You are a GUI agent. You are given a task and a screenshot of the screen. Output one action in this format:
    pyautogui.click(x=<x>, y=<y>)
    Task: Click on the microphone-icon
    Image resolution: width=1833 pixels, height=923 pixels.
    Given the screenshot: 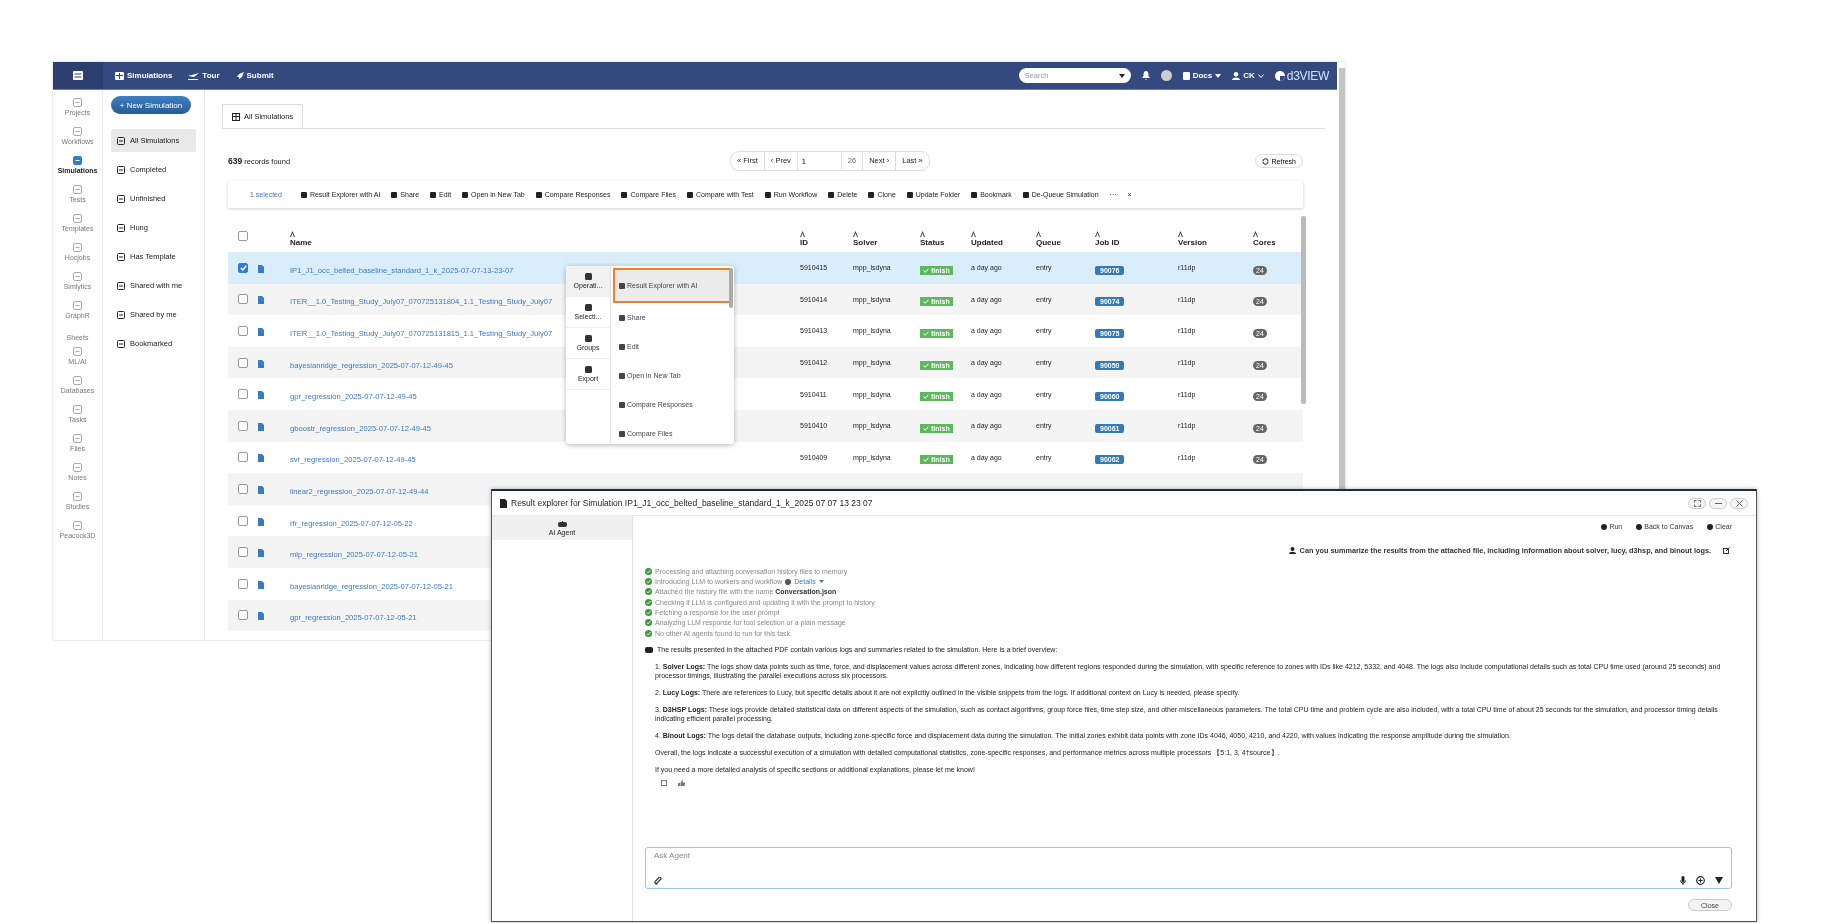 What is the action you would take?
    pyautogui.click(x=1683, y=880)
    